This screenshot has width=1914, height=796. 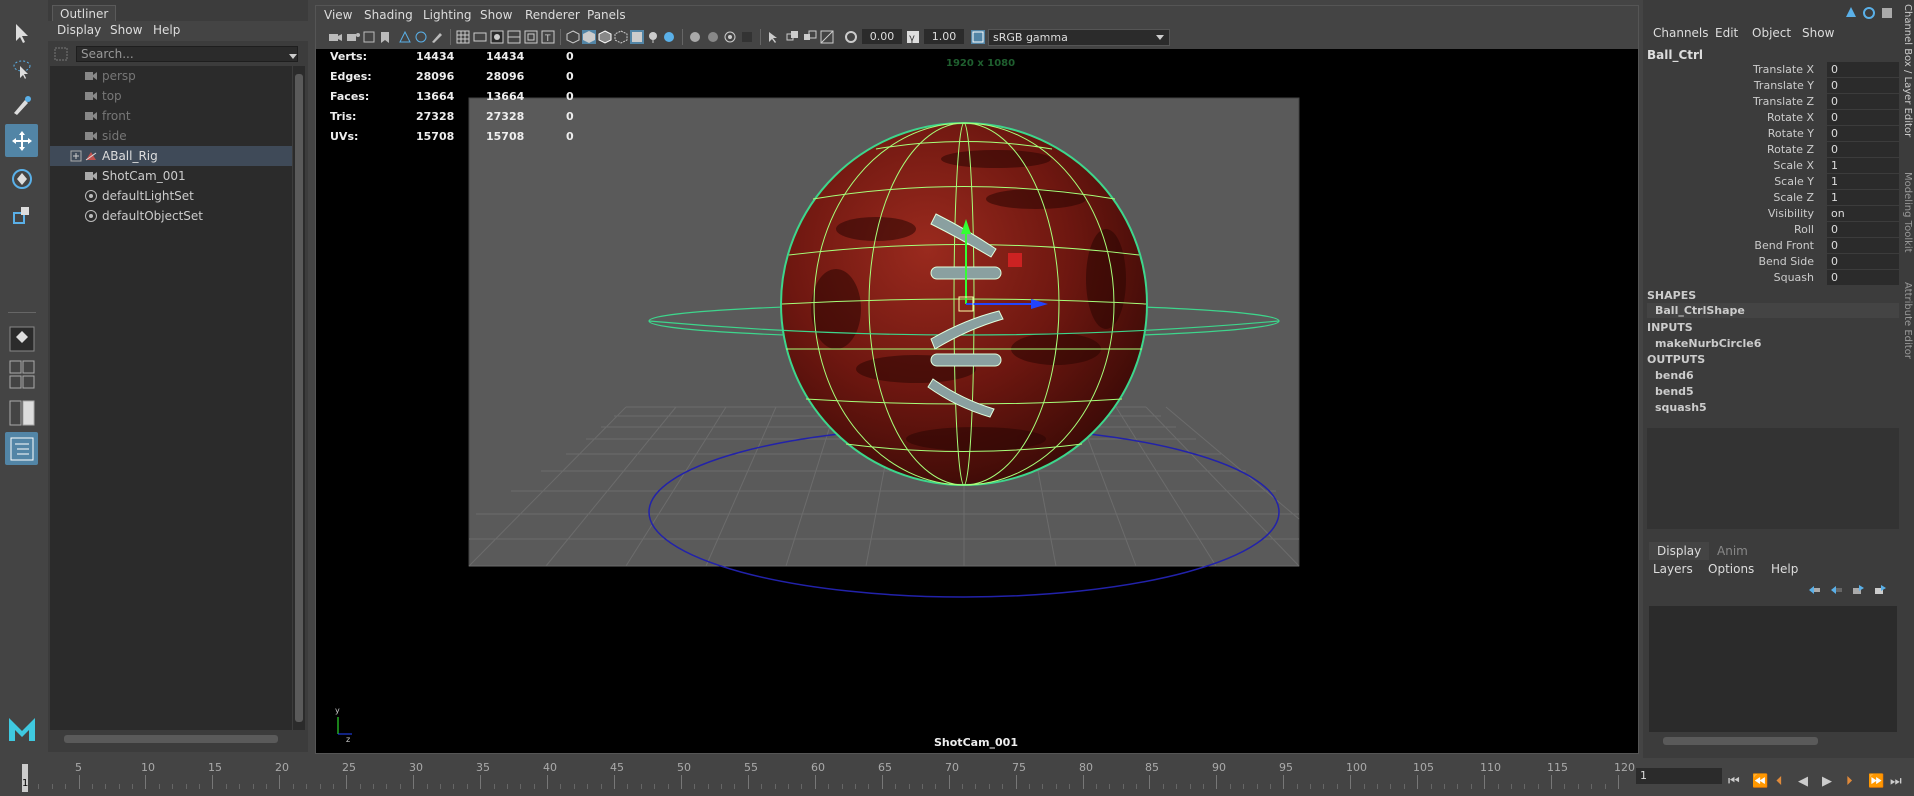 I want to click on move-layer-up-icon, so click(x=1814, y=590).